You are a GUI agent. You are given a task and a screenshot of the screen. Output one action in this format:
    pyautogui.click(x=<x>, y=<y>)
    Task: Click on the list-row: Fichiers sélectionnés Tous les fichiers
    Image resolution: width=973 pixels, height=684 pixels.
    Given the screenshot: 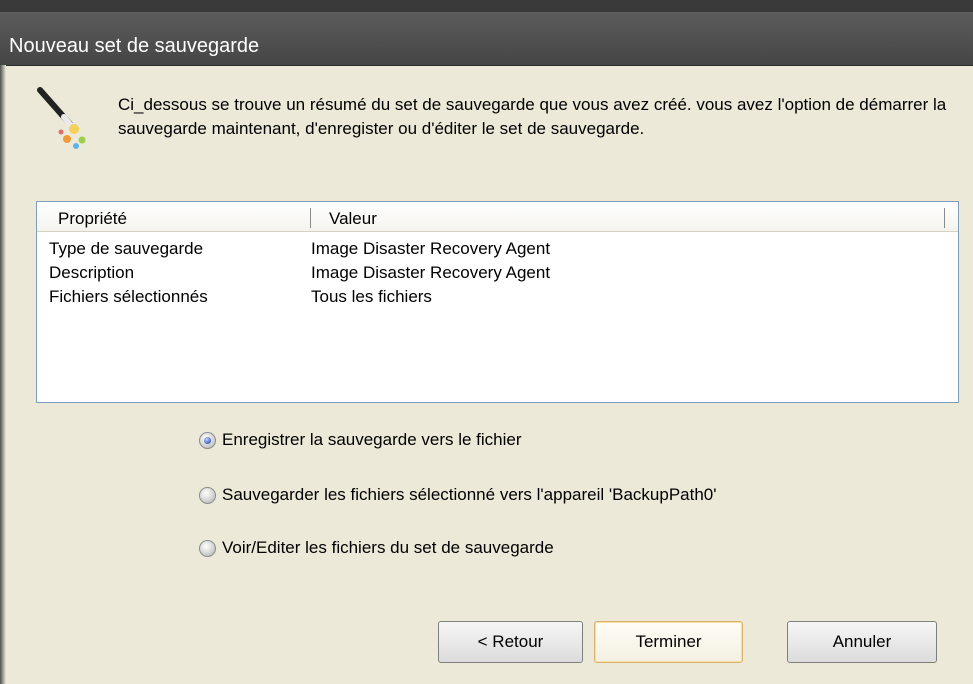 What is the action you would take?
    pyautogui.click(x=497, y=299)
    